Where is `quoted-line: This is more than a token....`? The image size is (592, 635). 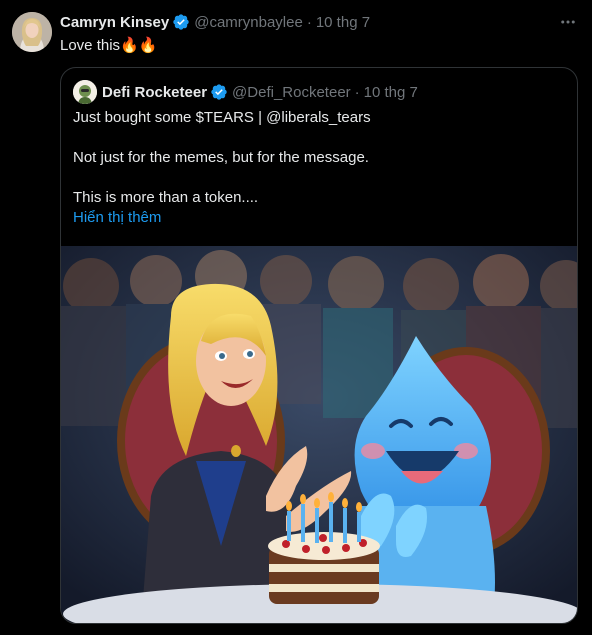 quoted-line: This is more than a token.... is located at coordinates (166, 197).